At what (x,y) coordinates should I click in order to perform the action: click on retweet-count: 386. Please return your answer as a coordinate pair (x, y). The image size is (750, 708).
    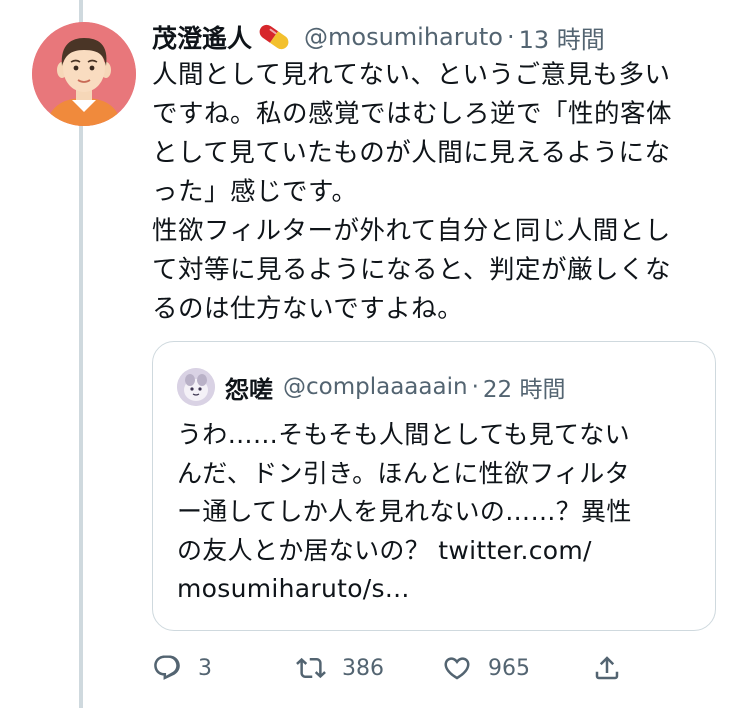
    Looking at the image, I should click on (363, 668).